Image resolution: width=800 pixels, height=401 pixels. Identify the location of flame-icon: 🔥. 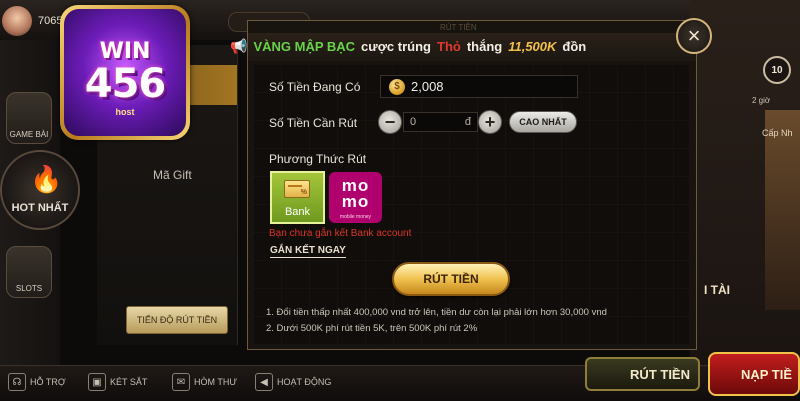
(46, 179).